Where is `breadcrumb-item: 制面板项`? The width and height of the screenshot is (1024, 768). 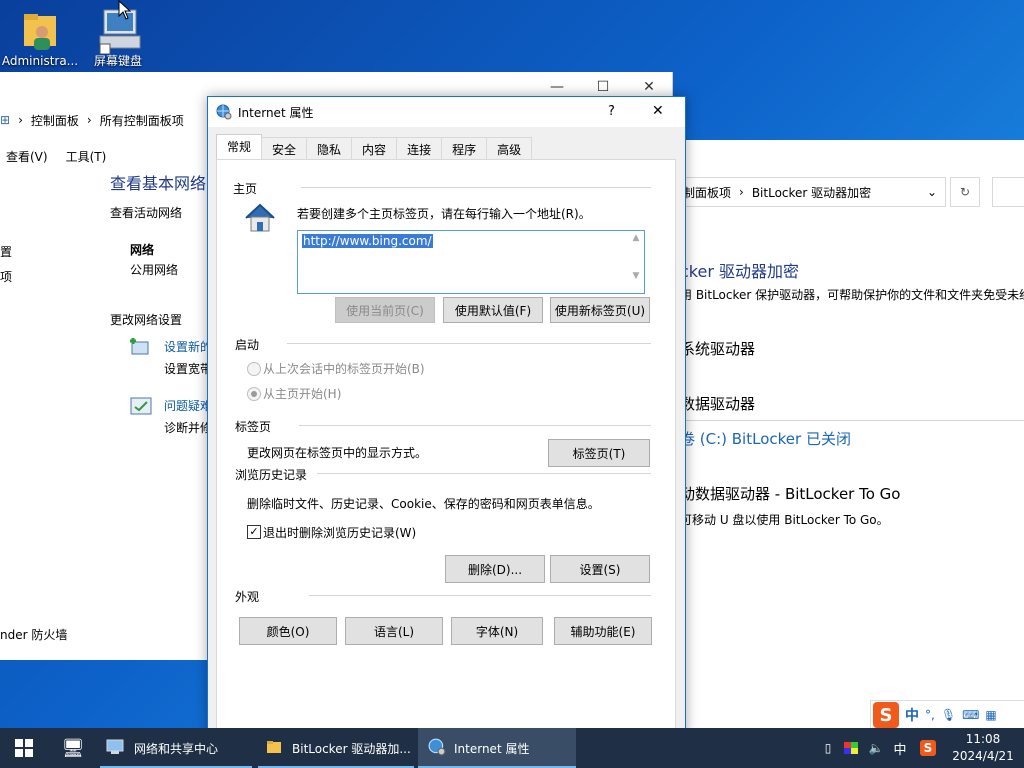 breadcrumb-item: 制面板项 is located at coordinates (707, 192).